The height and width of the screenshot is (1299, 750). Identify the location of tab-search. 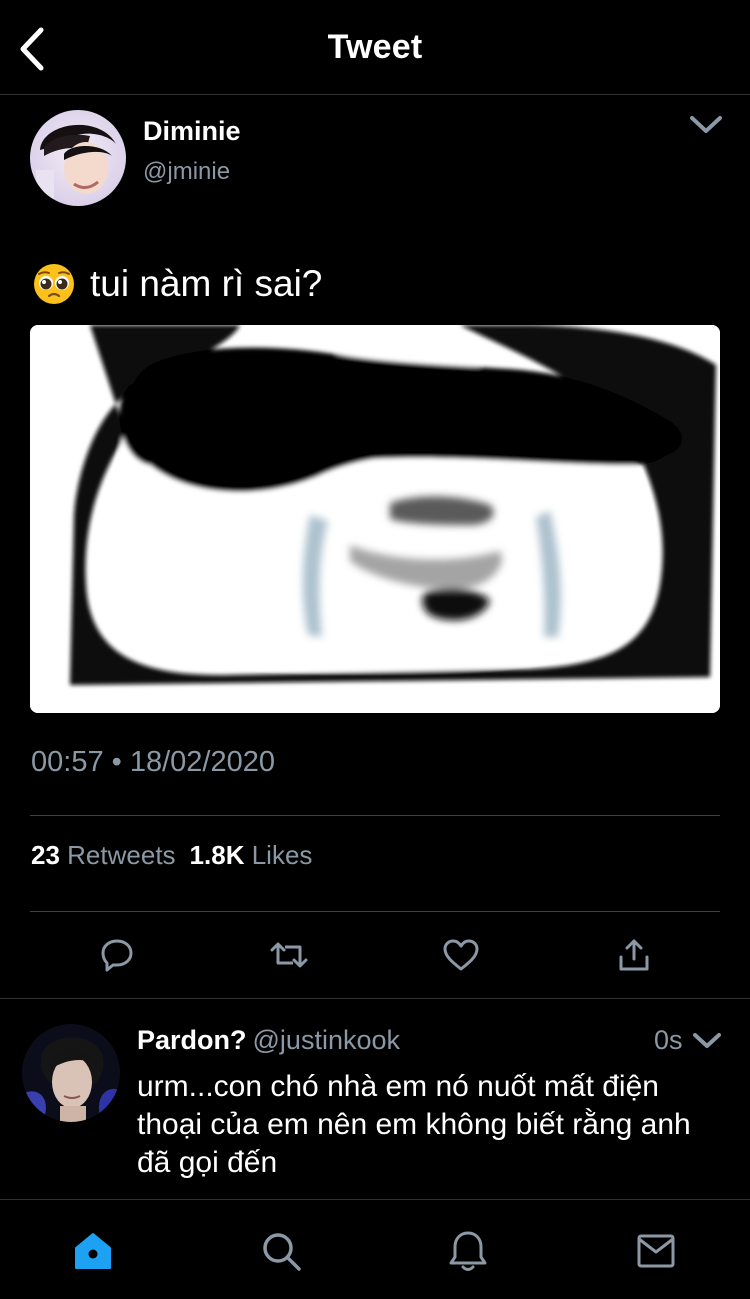
(281, 1251).